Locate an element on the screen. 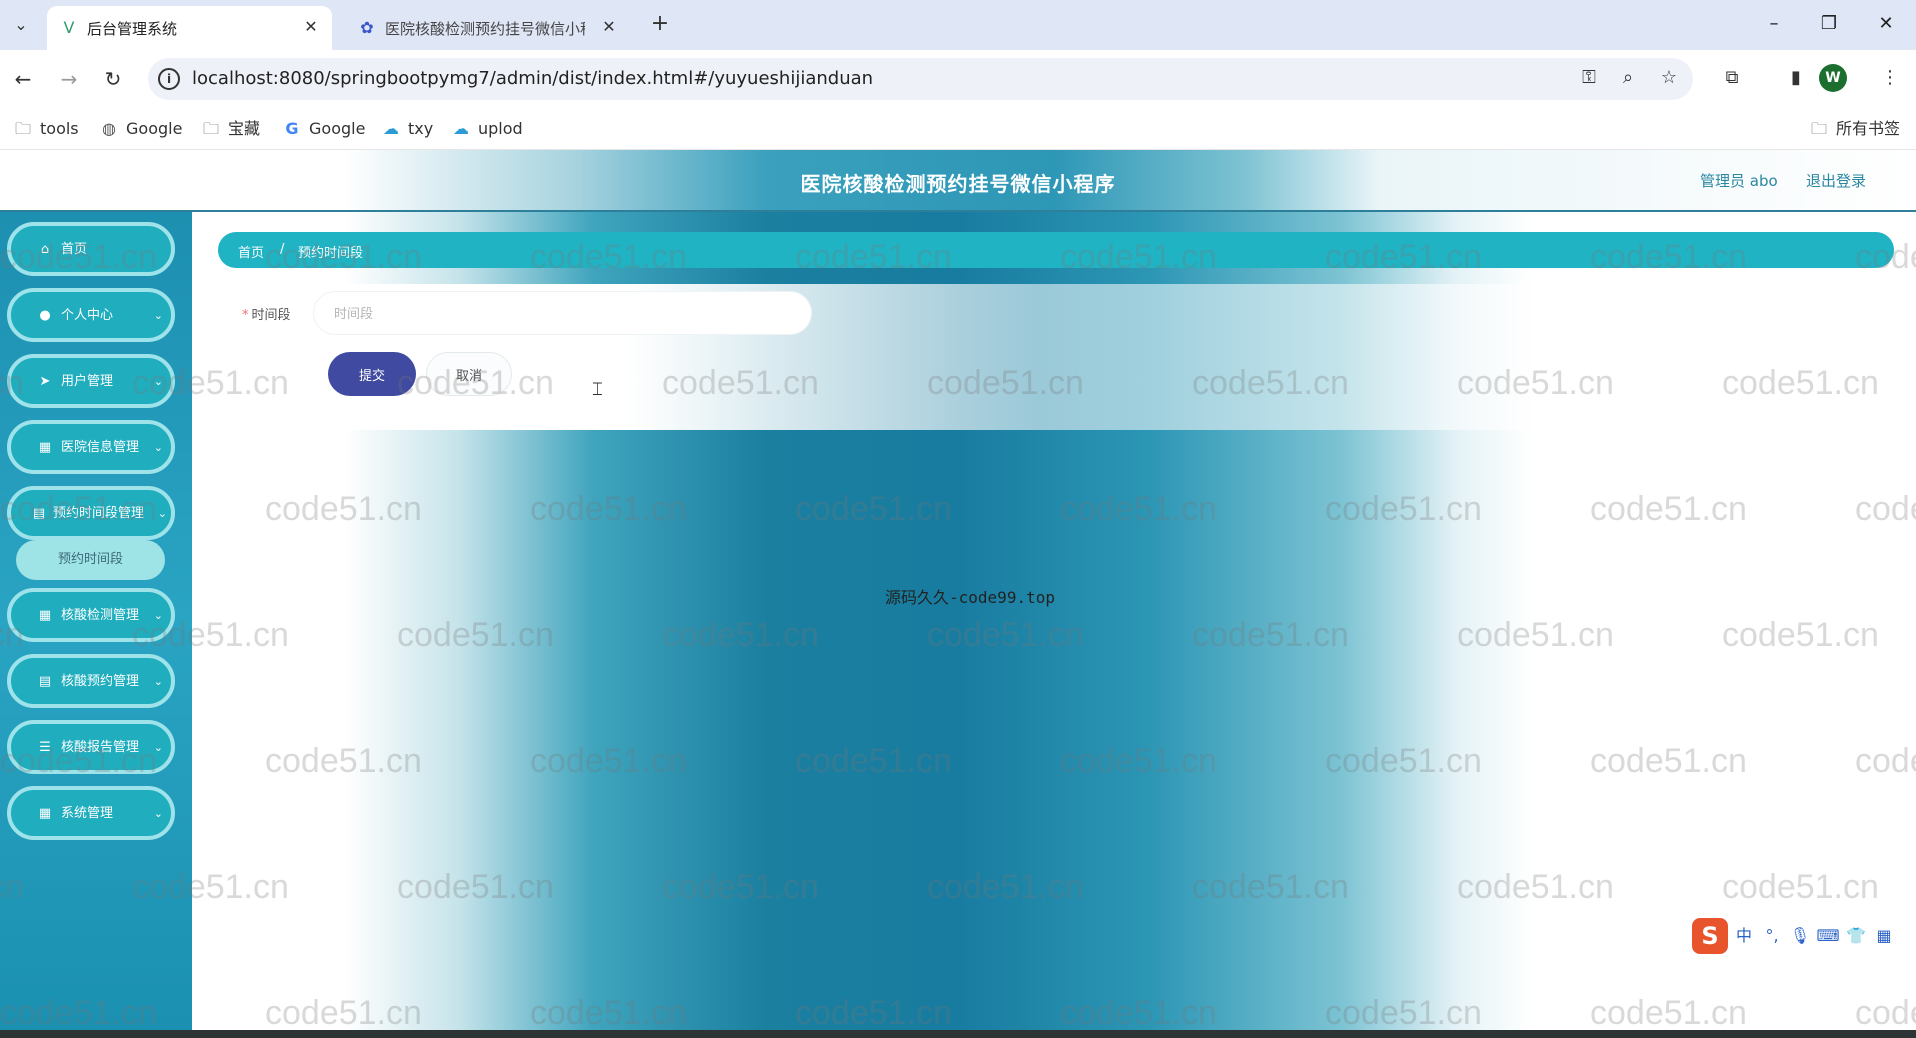 This screenshot has width=1916, height=1038. sidebar-item-profile: ● 个人中心 ⌄ is located at coordinates (91, 315).